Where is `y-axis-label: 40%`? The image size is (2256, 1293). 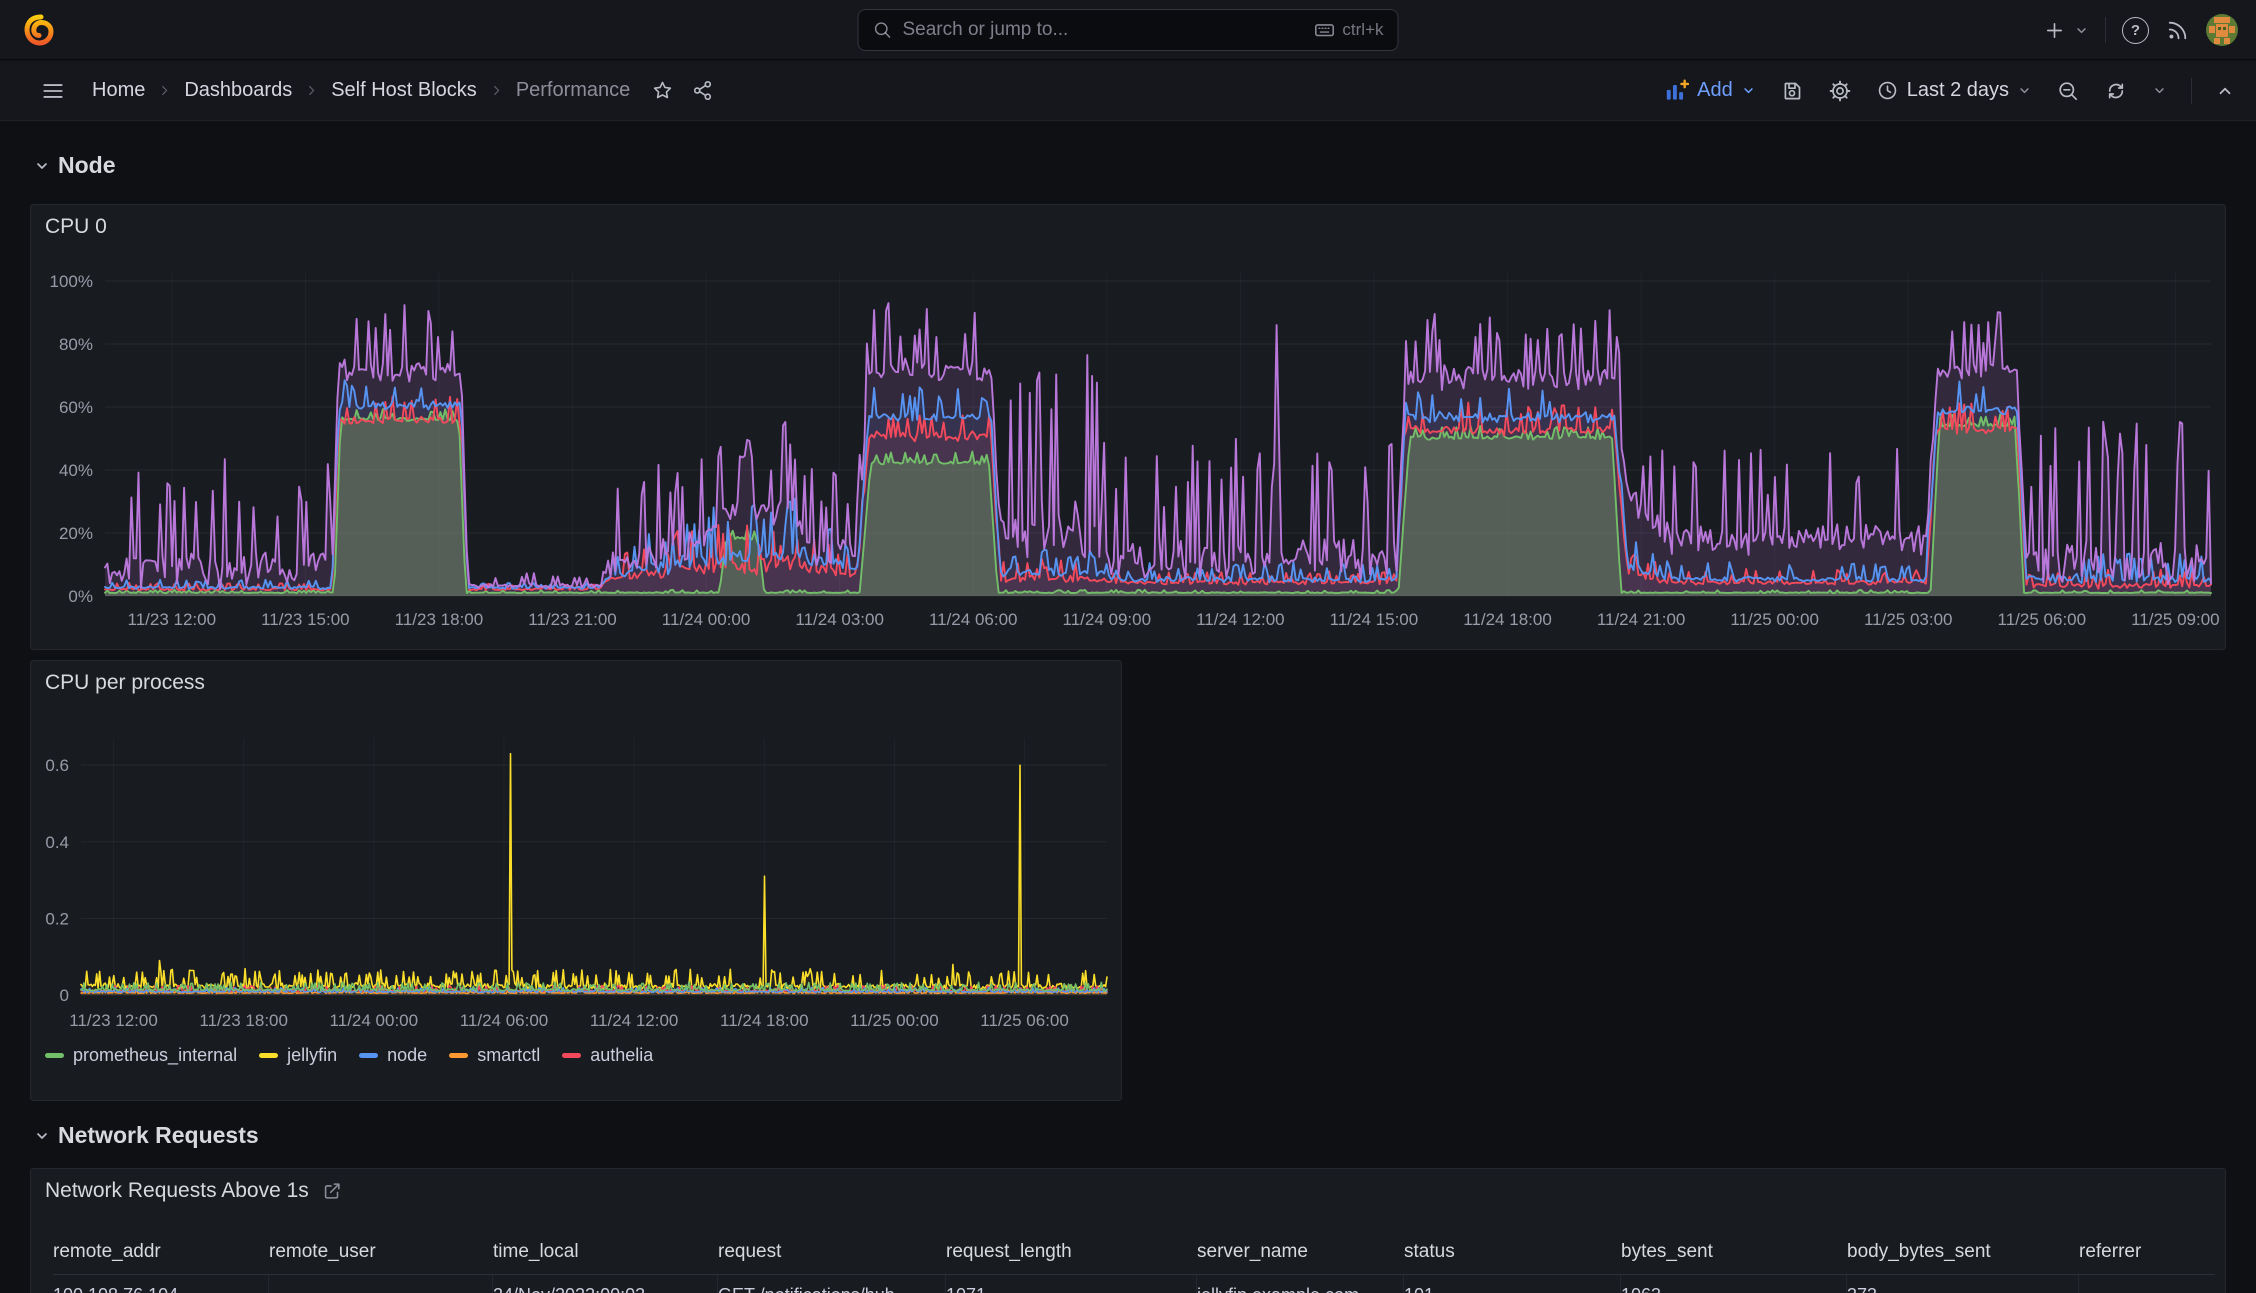 y-axis-label: 40% is located at coordinates (76, 470).